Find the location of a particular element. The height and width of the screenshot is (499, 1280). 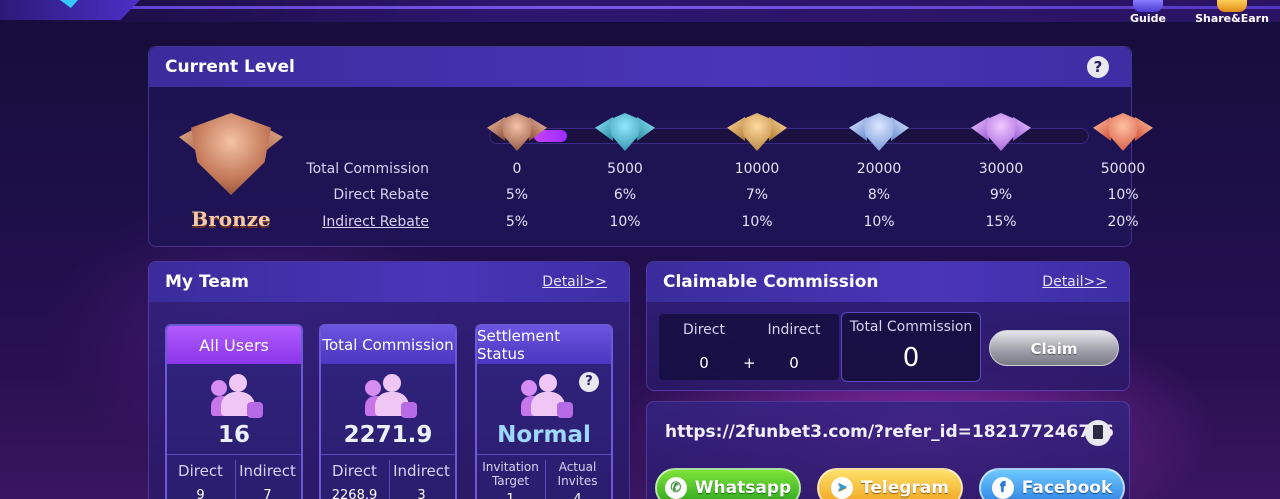

direct-rebate-label: Direct Rebate is located at coordinates (381, 195).